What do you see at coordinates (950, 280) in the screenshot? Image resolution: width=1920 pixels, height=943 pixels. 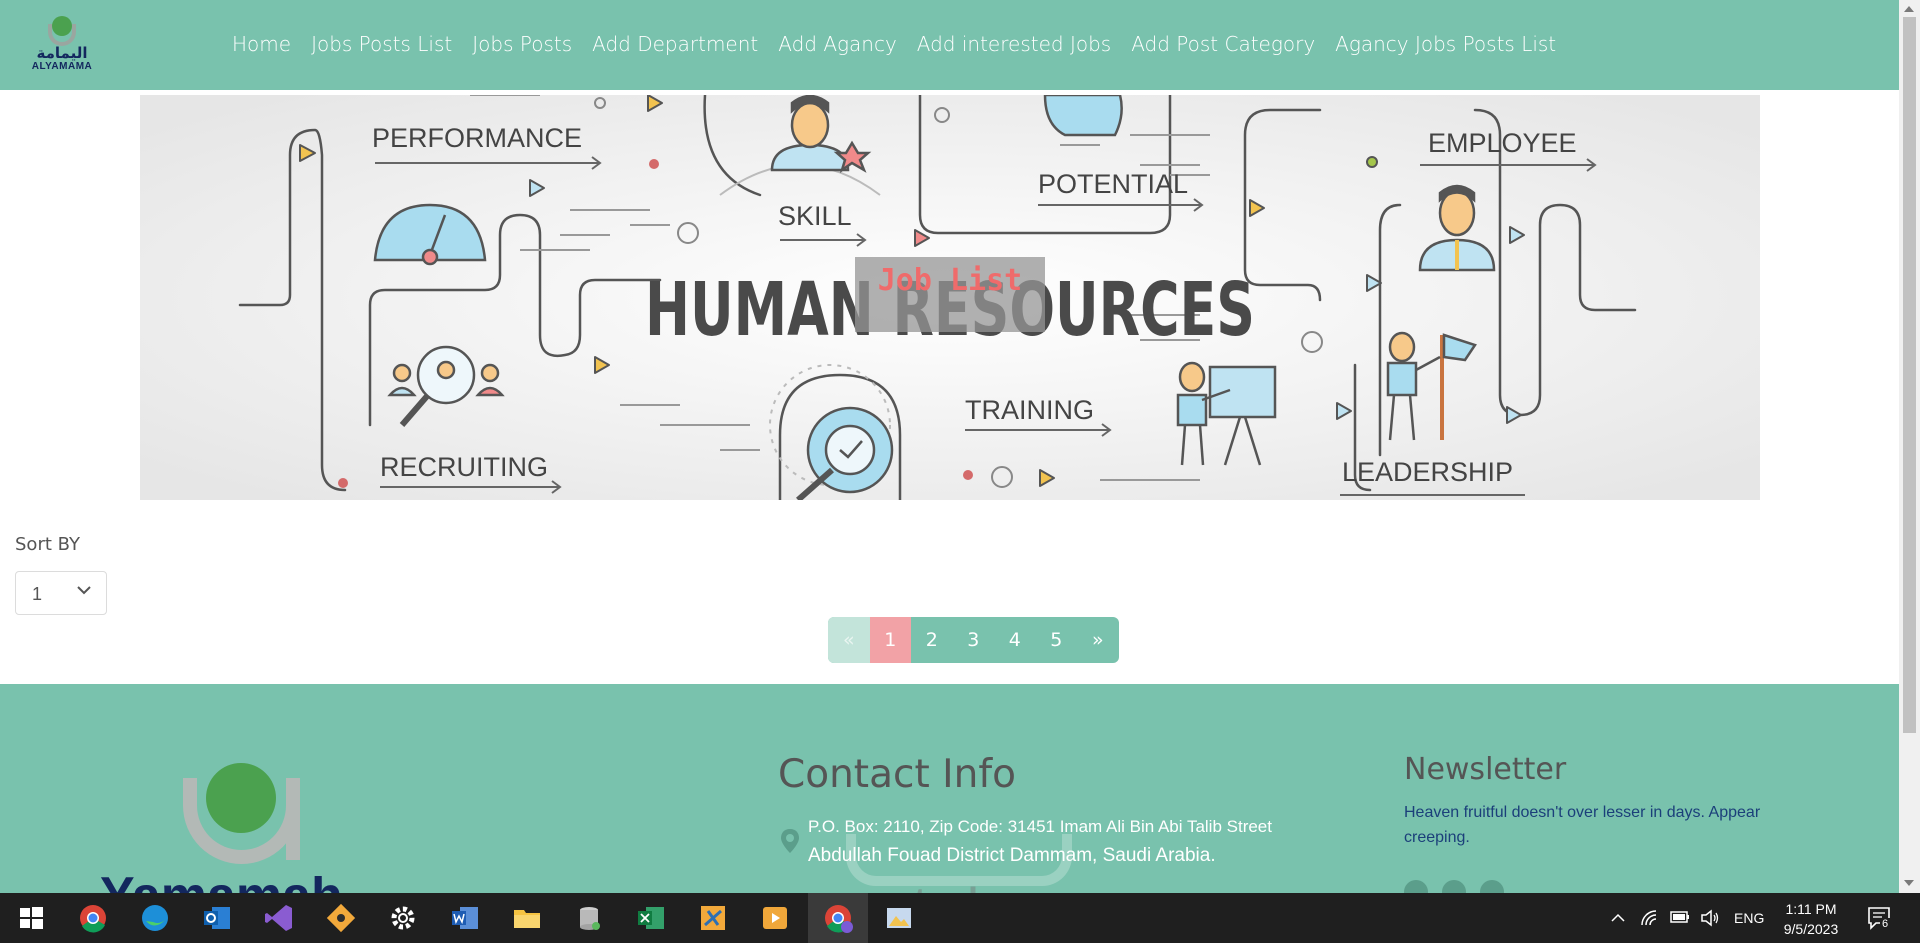 I see `page-title: Job List` at bounding box center [950, 280].